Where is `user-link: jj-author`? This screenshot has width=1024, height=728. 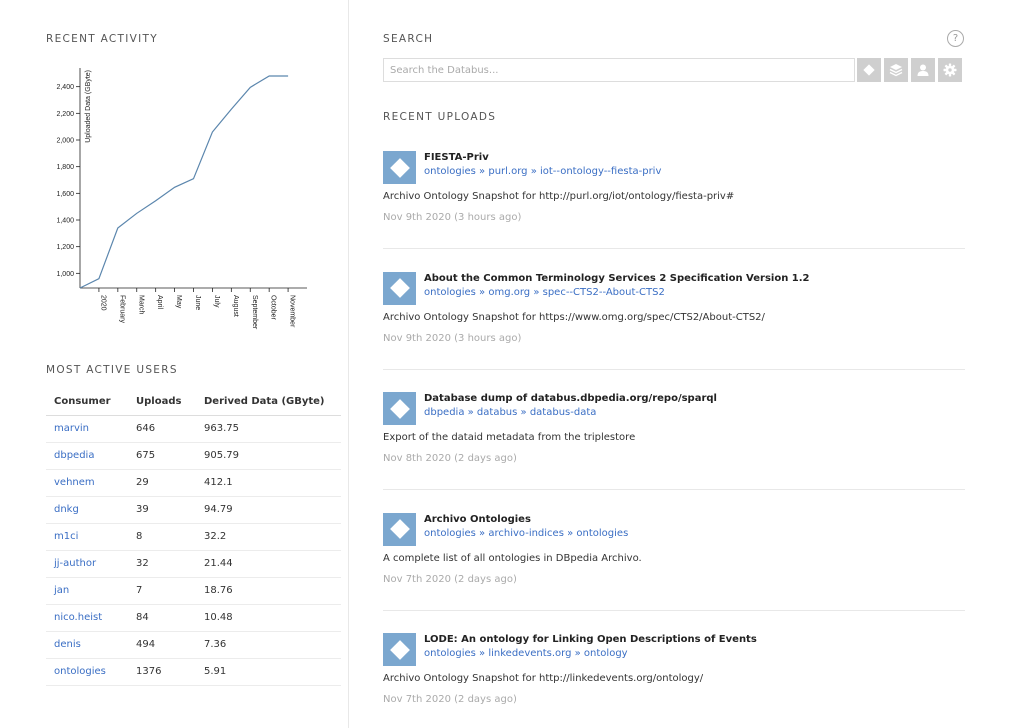 user-link: jj-author is located at coordinates (75, 563).